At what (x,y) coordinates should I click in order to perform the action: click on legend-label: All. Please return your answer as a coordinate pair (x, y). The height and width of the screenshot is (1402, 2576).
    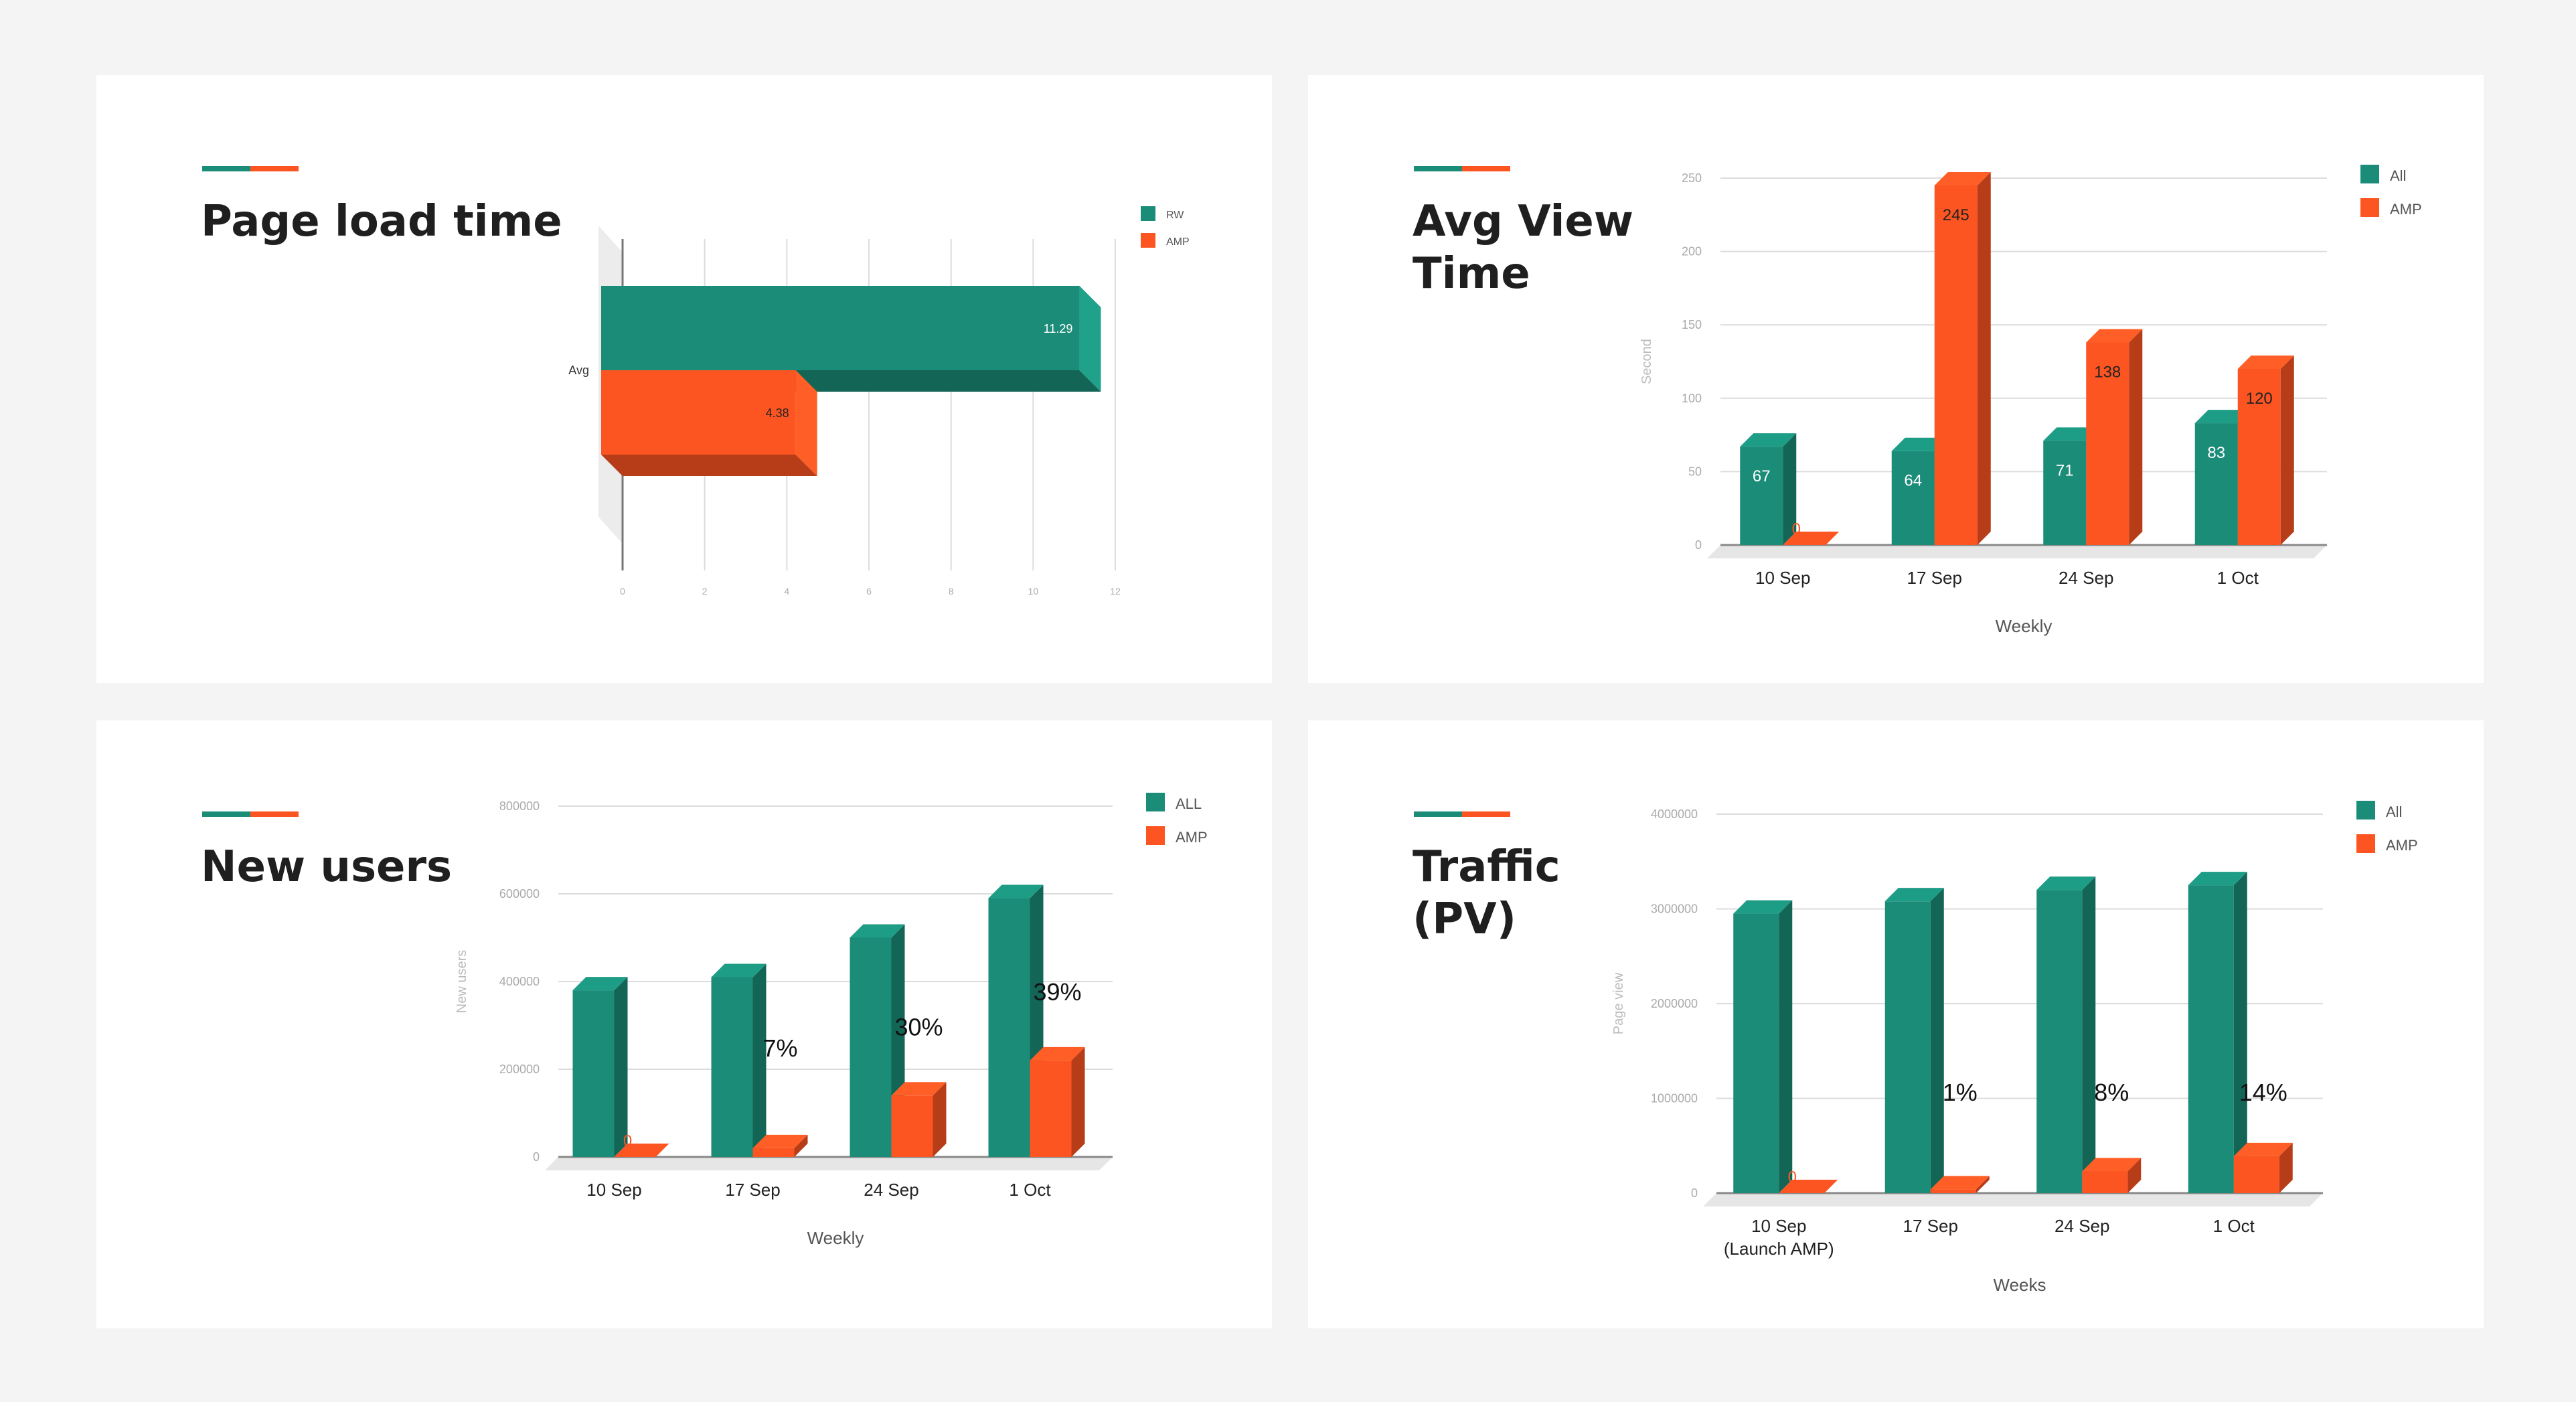
    Looking at the image, I should click on (2398, 175).